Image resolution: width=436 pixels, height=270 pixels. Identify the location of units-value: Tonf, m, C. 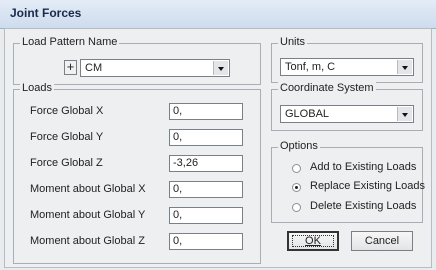
(310, 67).